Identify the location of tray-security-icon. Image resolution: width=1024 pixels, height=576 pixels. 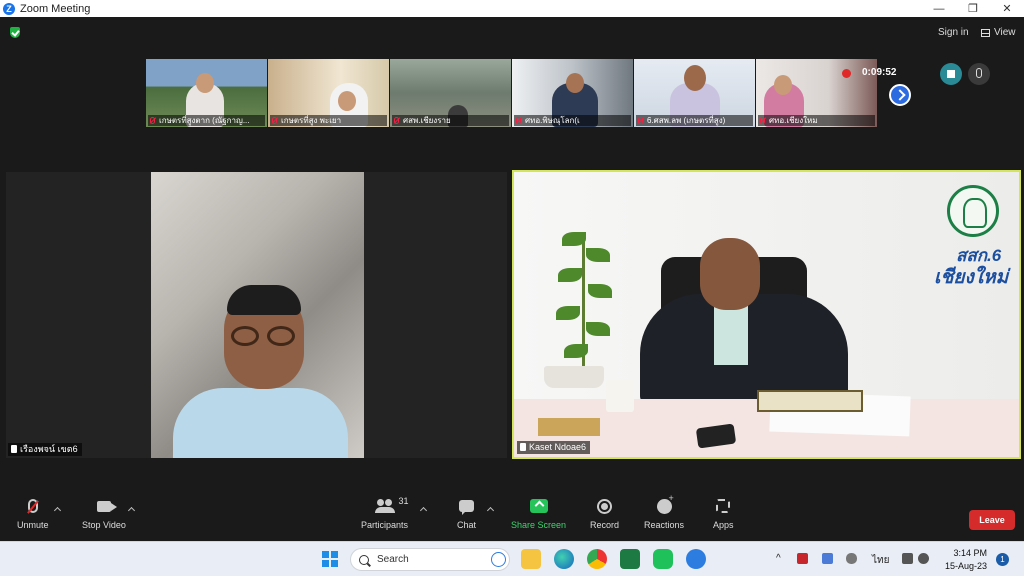
(827, 558).